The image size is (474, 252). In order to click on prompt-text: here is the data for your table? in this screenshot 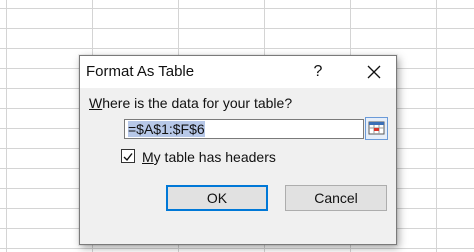, I will do `click(197, 103)`.